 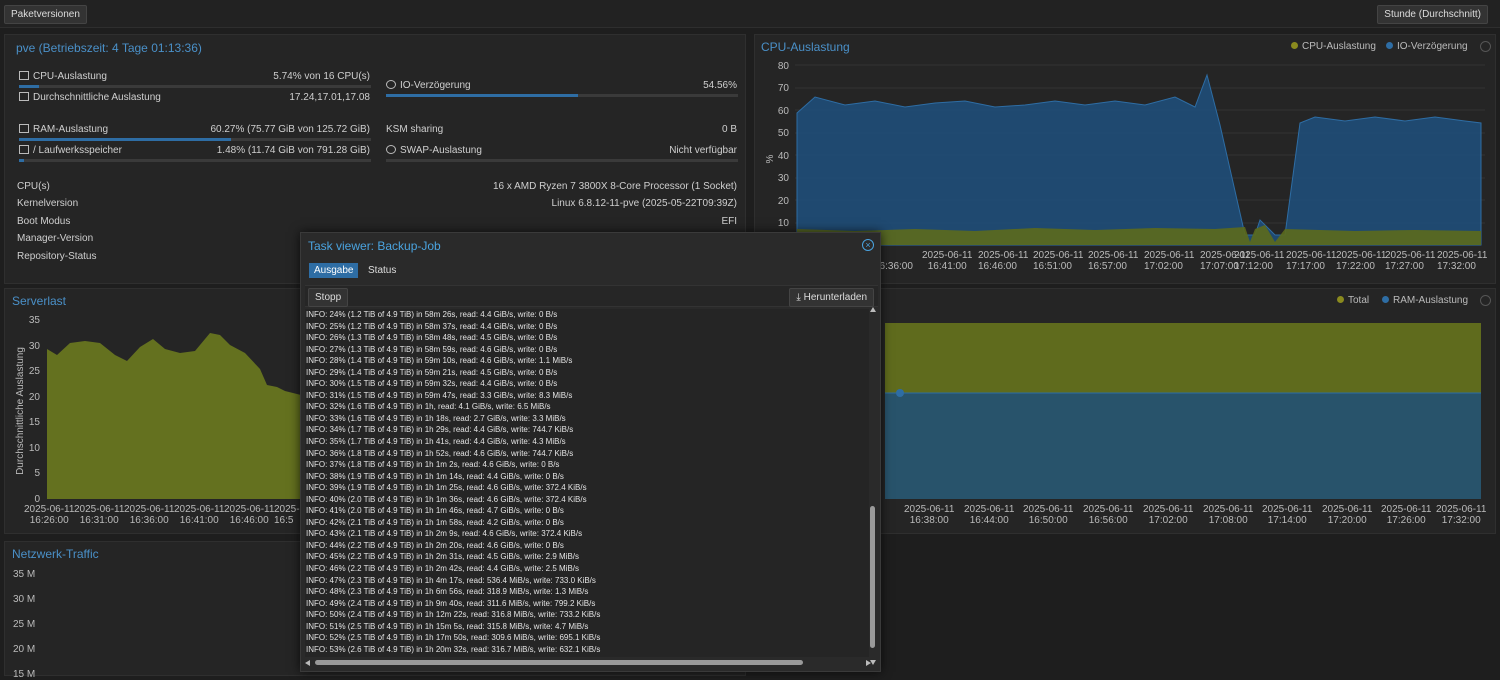 I want to click on ram-xtick: 2025-06-11 17:26:00, so click(x=1406, y=515).